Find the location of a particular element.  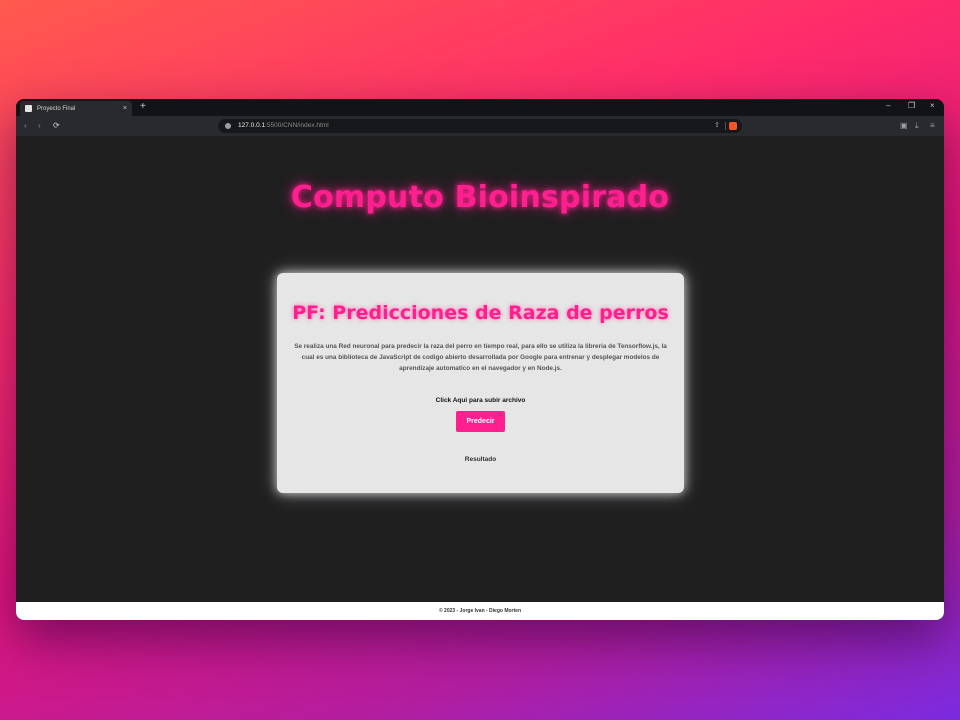

url-host: 127.0.0.1 is located at coordinates (252, 125).